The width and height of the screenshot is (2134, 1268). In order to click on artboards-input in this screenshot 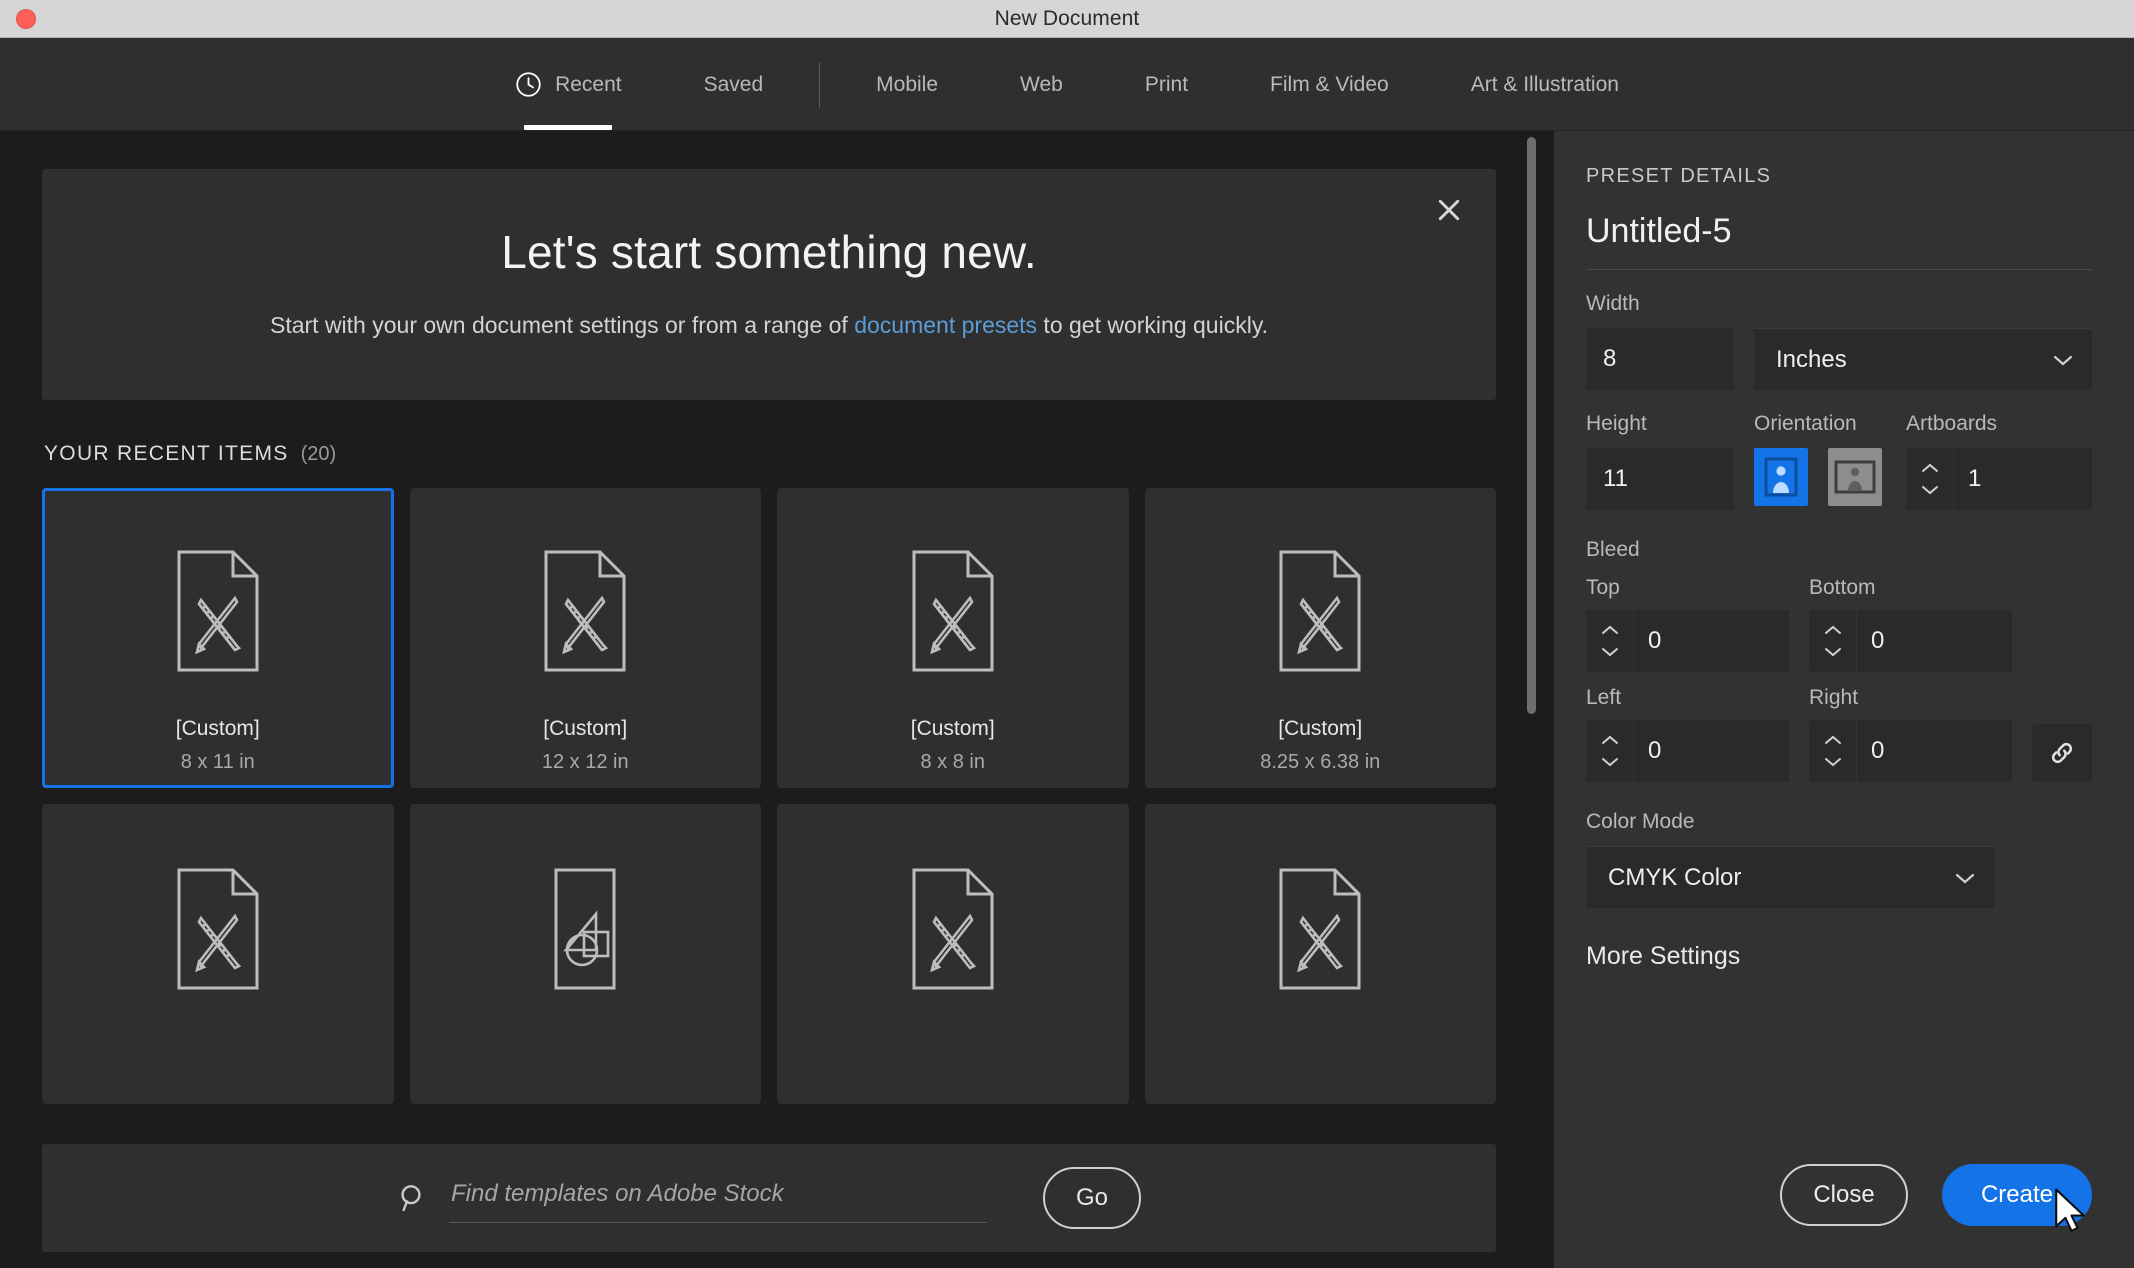, I will do `click(2023, 479)`.